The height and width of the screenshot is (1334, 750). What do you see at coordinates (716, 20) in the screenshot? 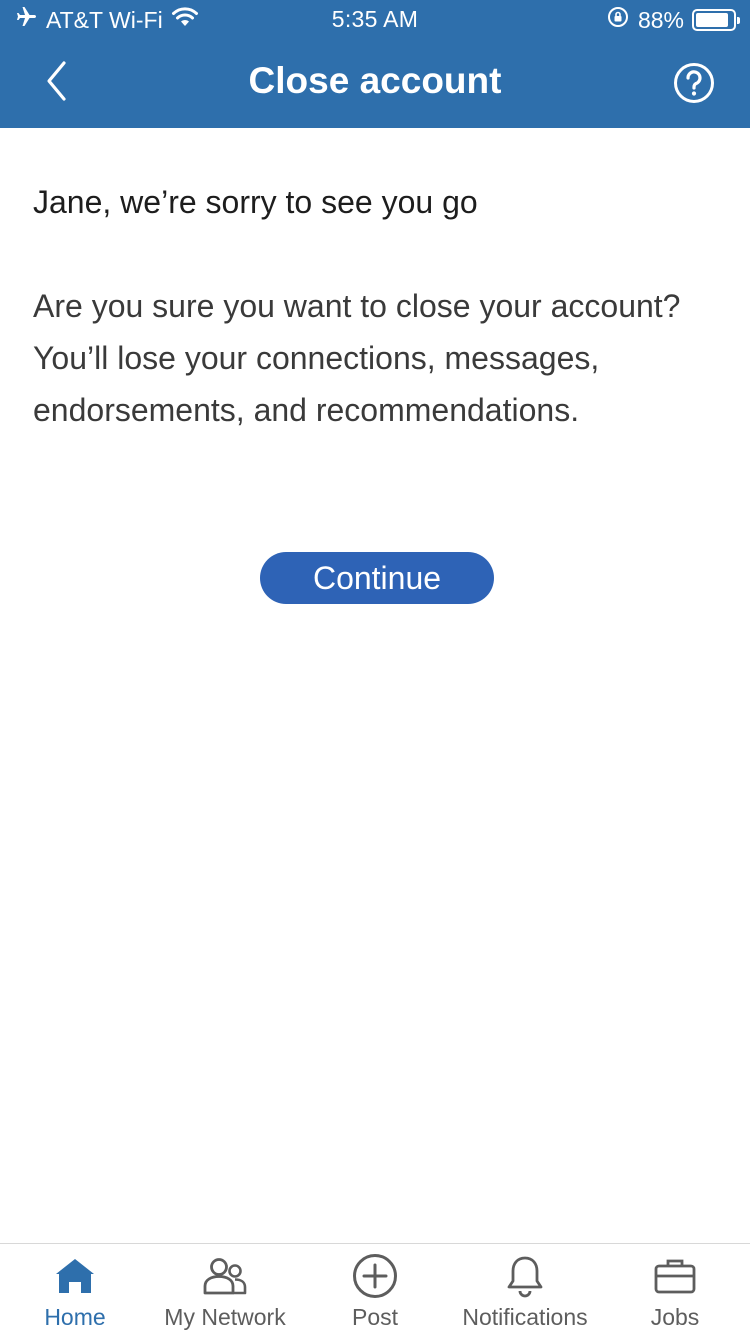
I see `battery-icon` at bounding box center [716, 20].